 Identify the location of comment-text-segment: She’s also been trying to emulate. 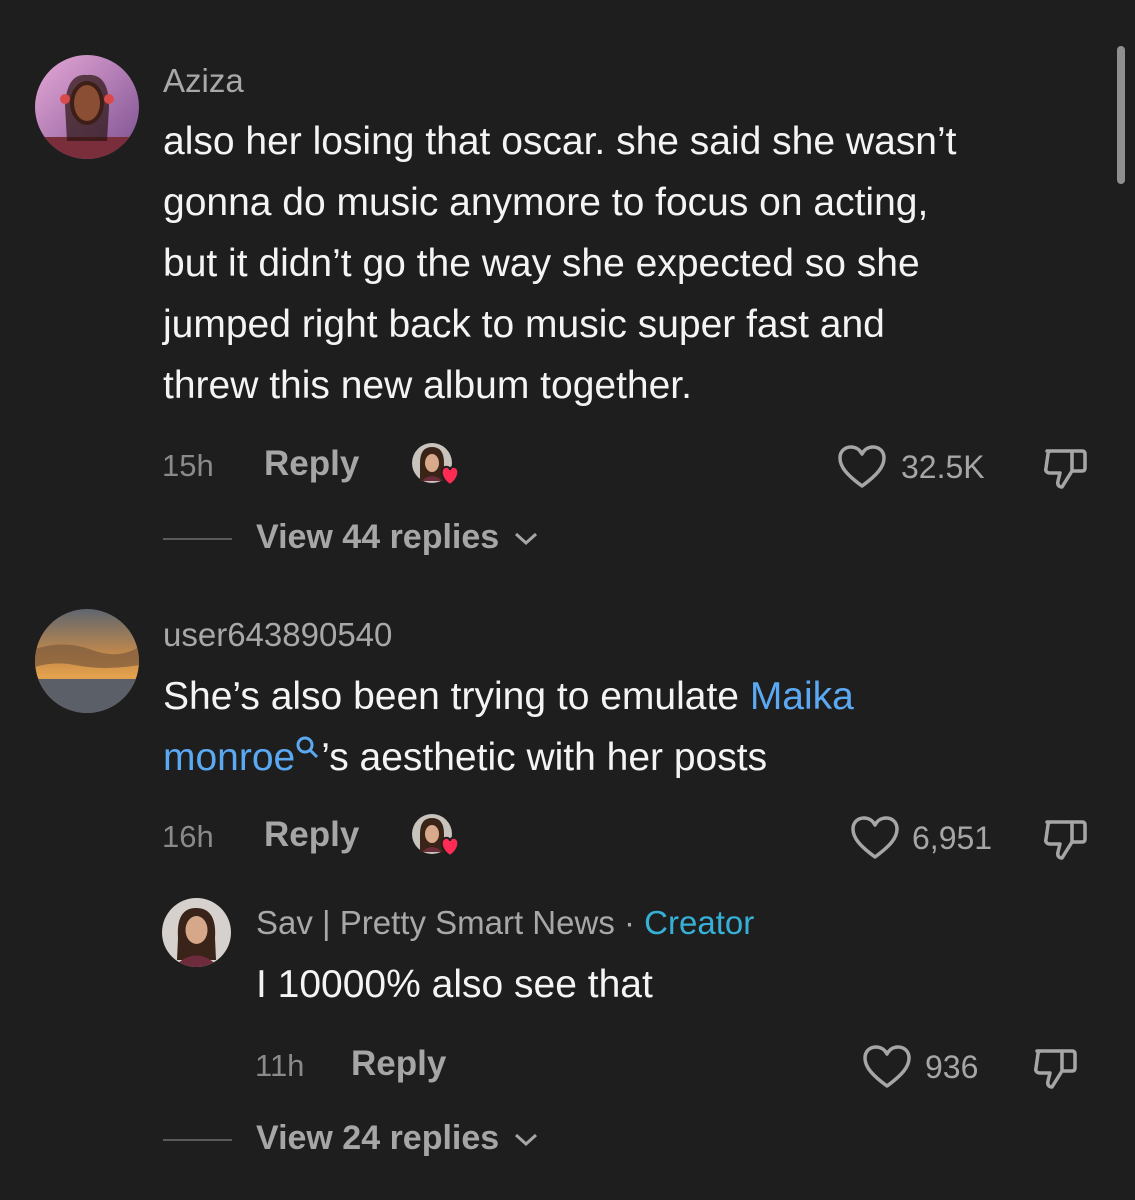
(456, 696).